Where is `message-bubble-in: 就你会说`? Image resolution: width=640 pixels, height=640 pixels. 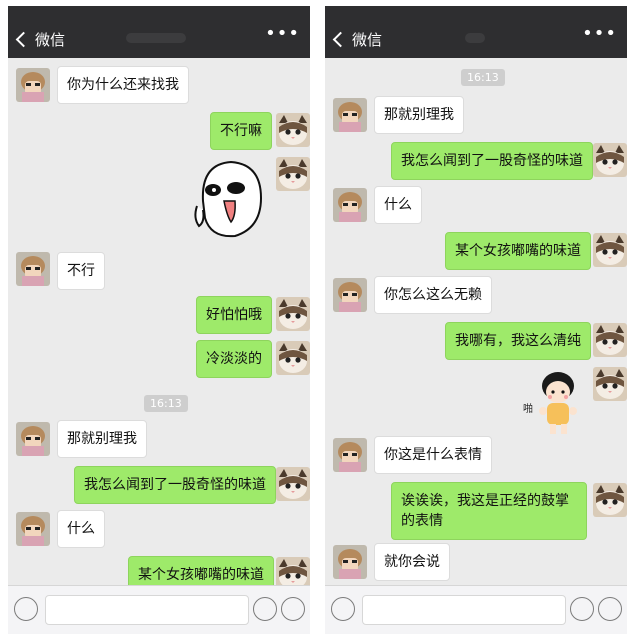
message-bubble-in: 就你会说 is located at coordinates (412, 562).